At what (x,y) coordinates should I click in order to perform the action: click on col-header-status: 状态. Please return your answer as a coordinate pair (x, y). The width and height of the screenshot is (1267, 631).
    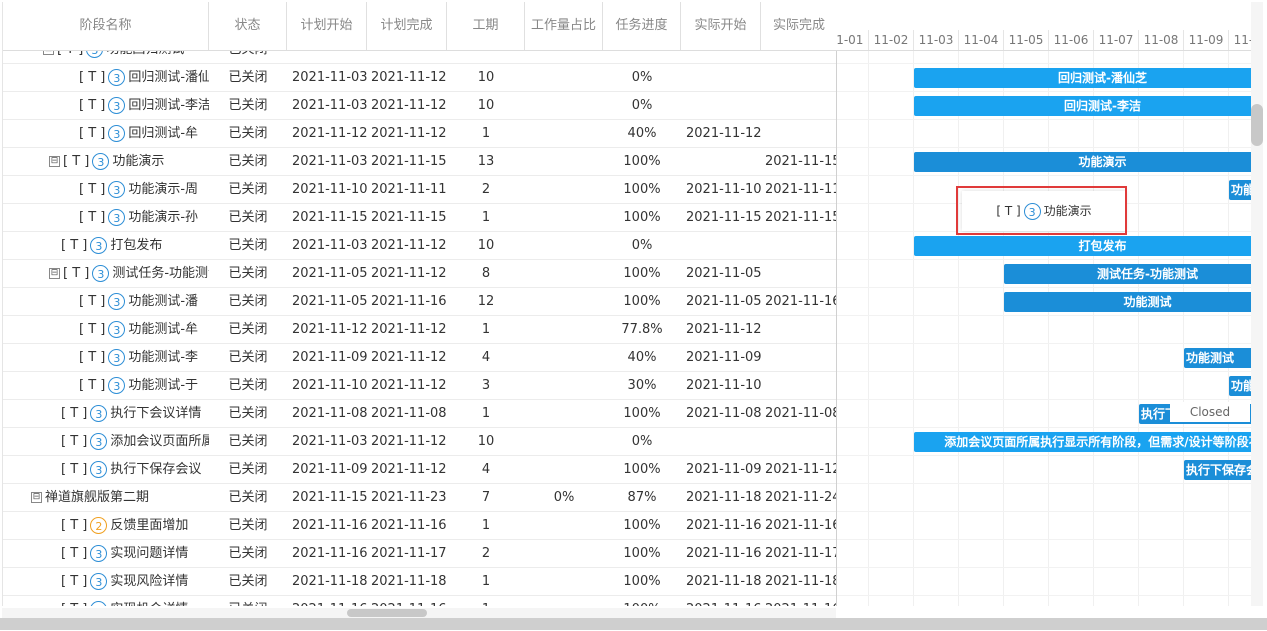
    Looking at the image, I should click on (248, 26).